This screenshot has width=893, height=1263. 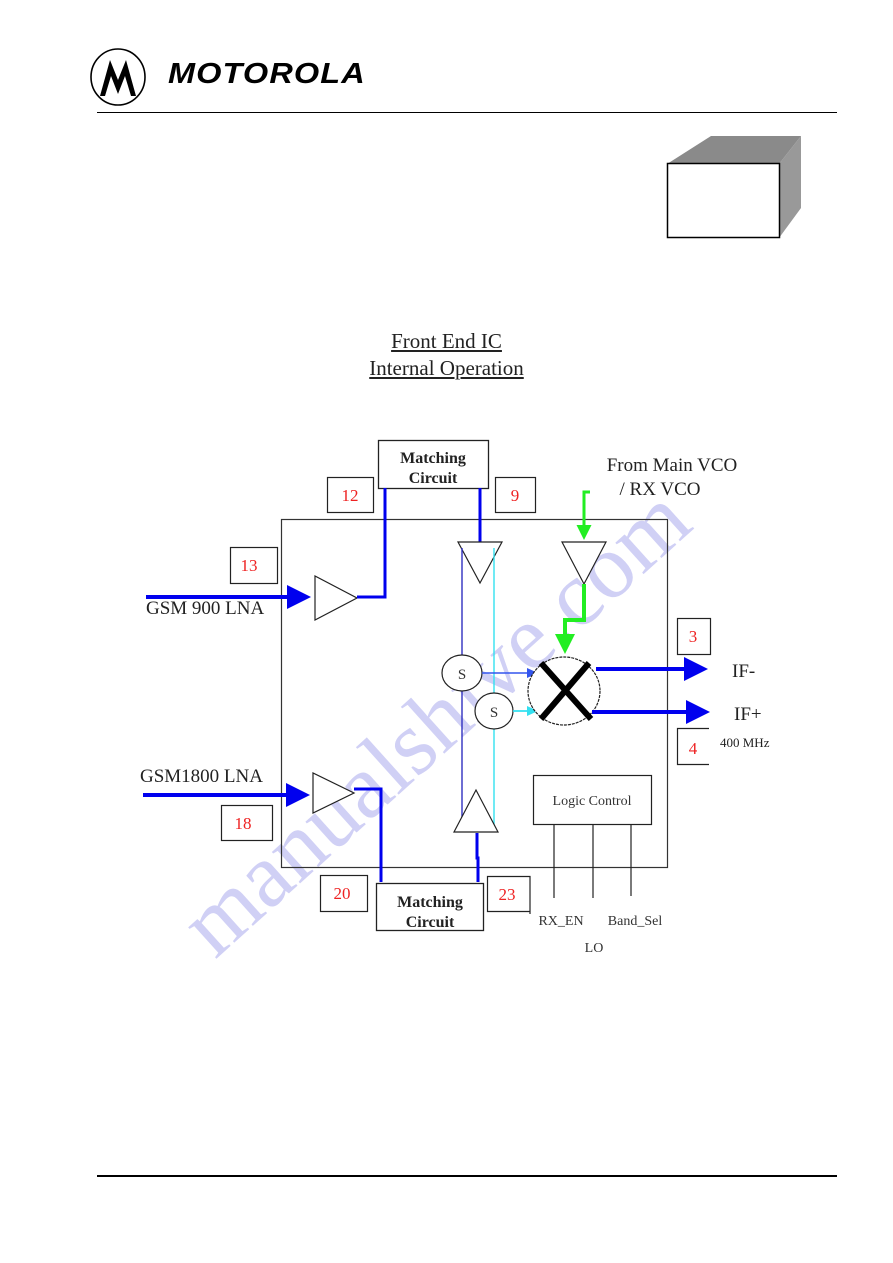 I want to click on footer-divider, so click(x=467, y=1176).